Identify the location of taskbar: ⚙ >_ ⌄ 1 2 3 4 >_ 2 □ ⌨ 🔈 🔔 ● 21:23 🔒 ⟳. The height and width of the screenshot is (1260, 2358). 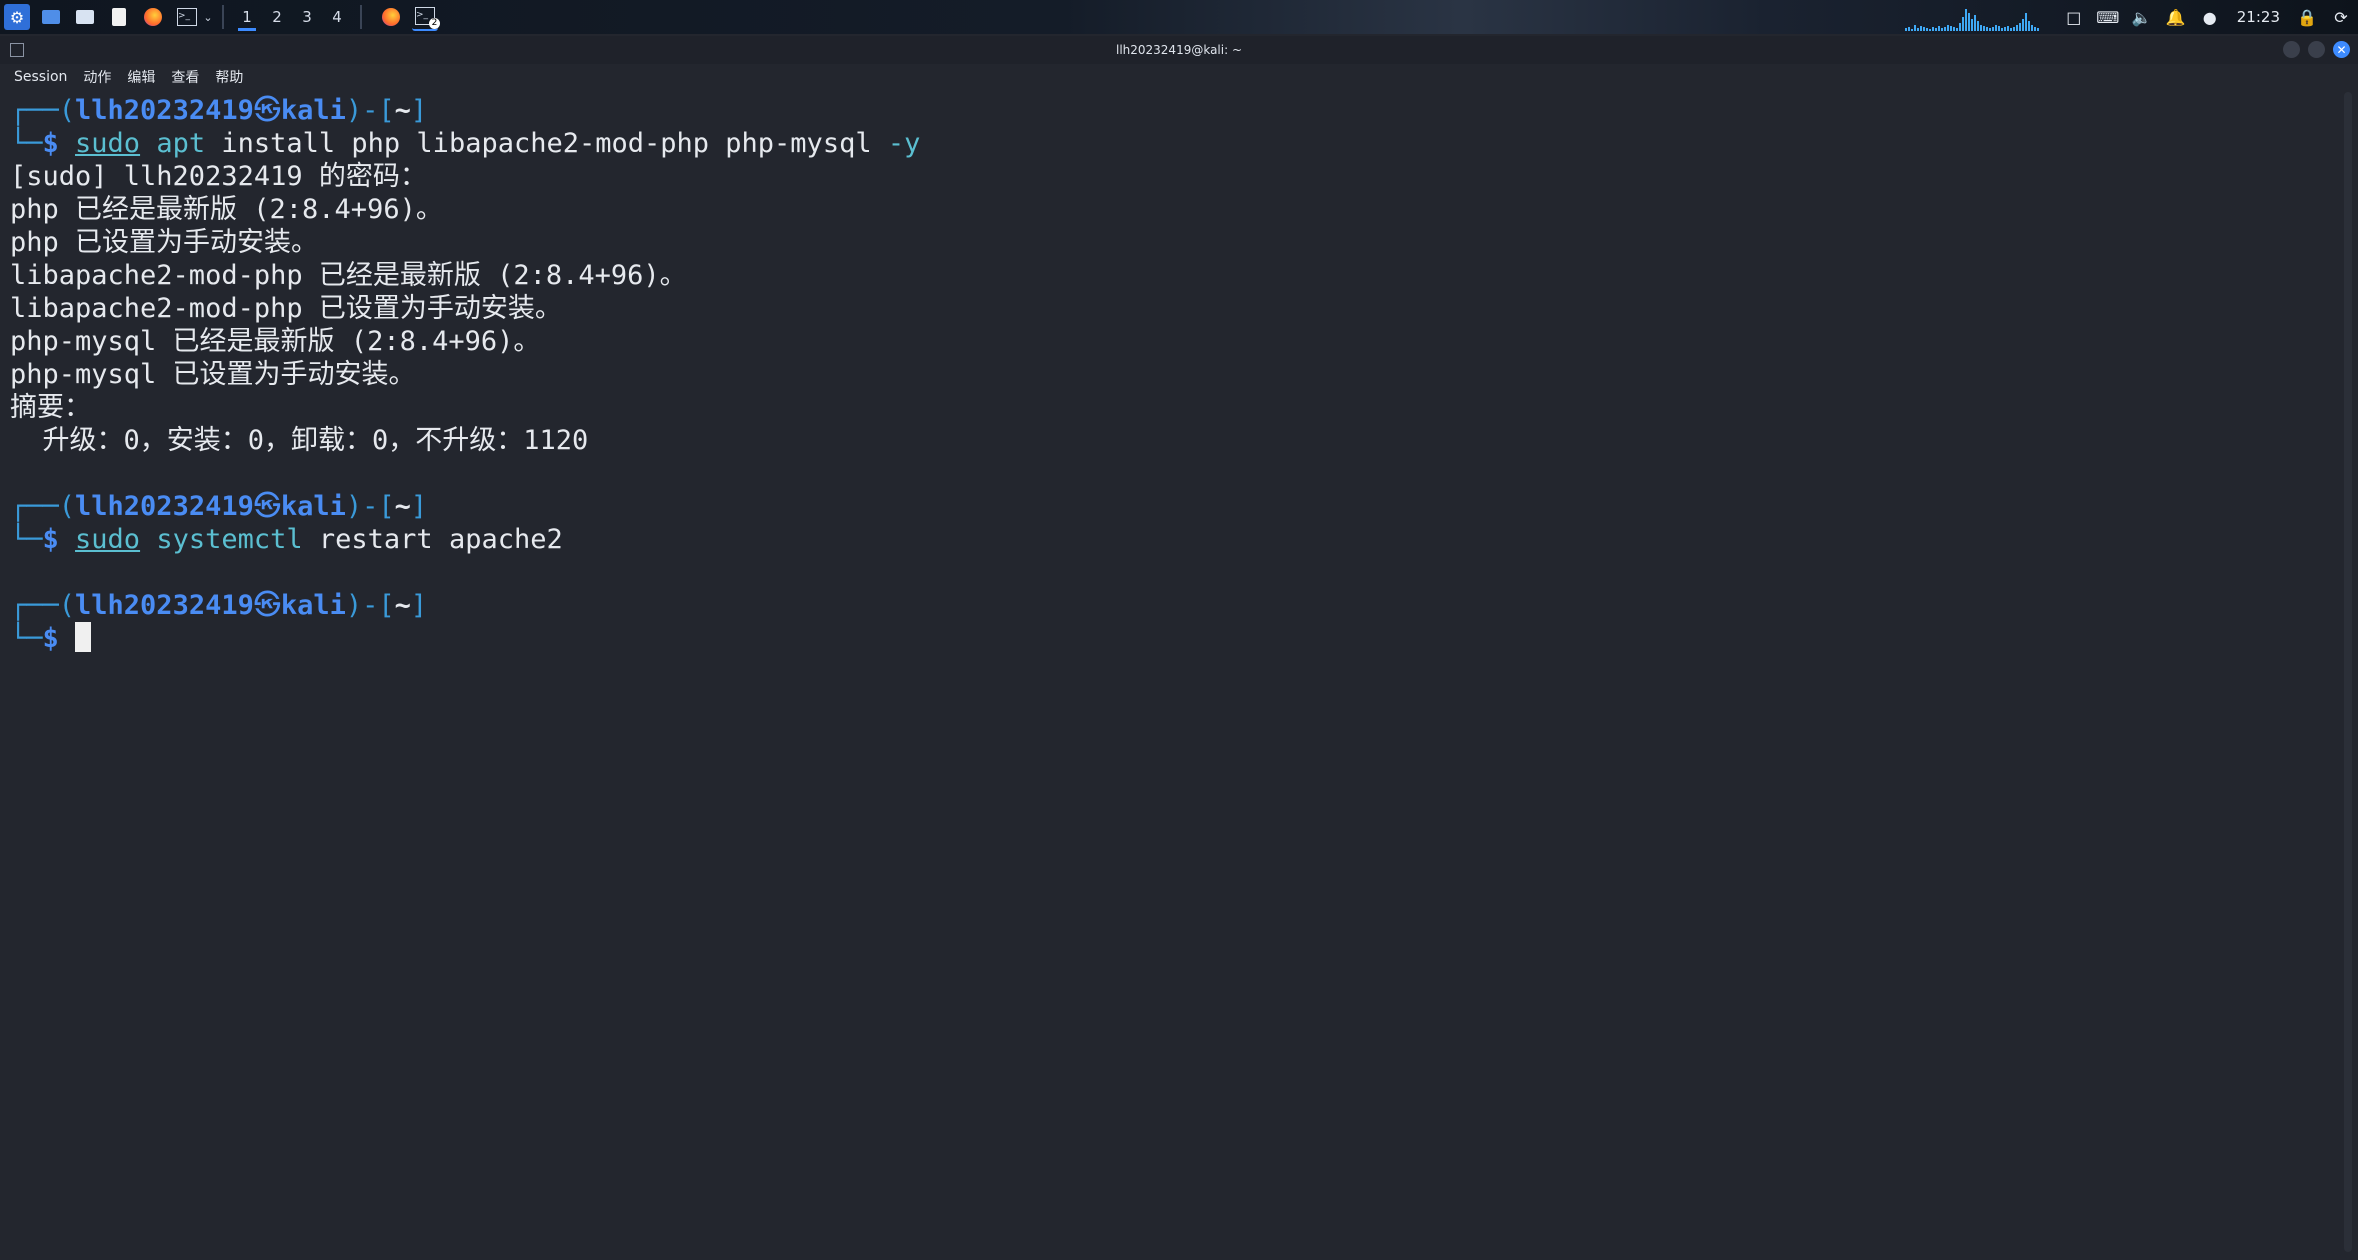
(1179, 17).